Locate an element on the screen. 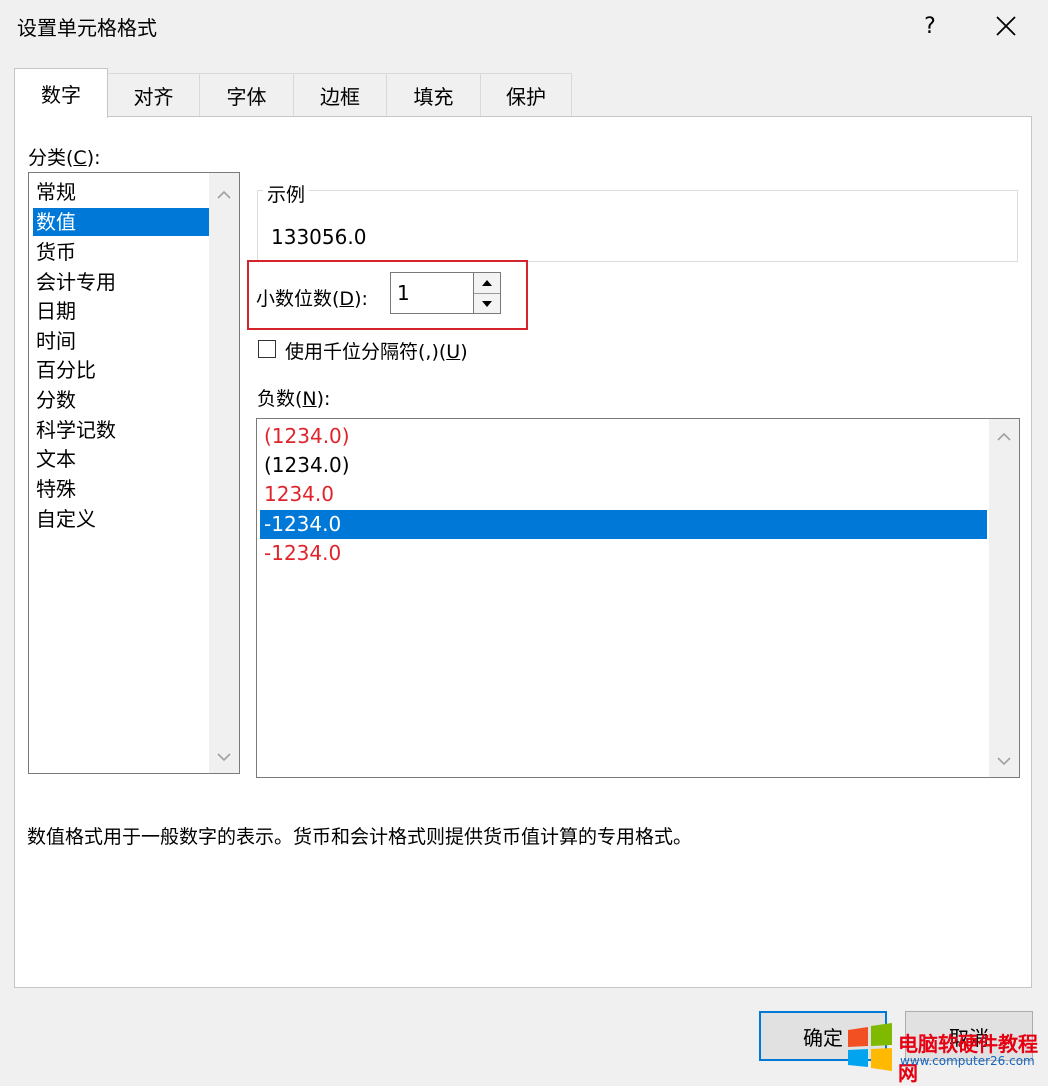  triangle-down-icon is located at coordinates (487, 304).